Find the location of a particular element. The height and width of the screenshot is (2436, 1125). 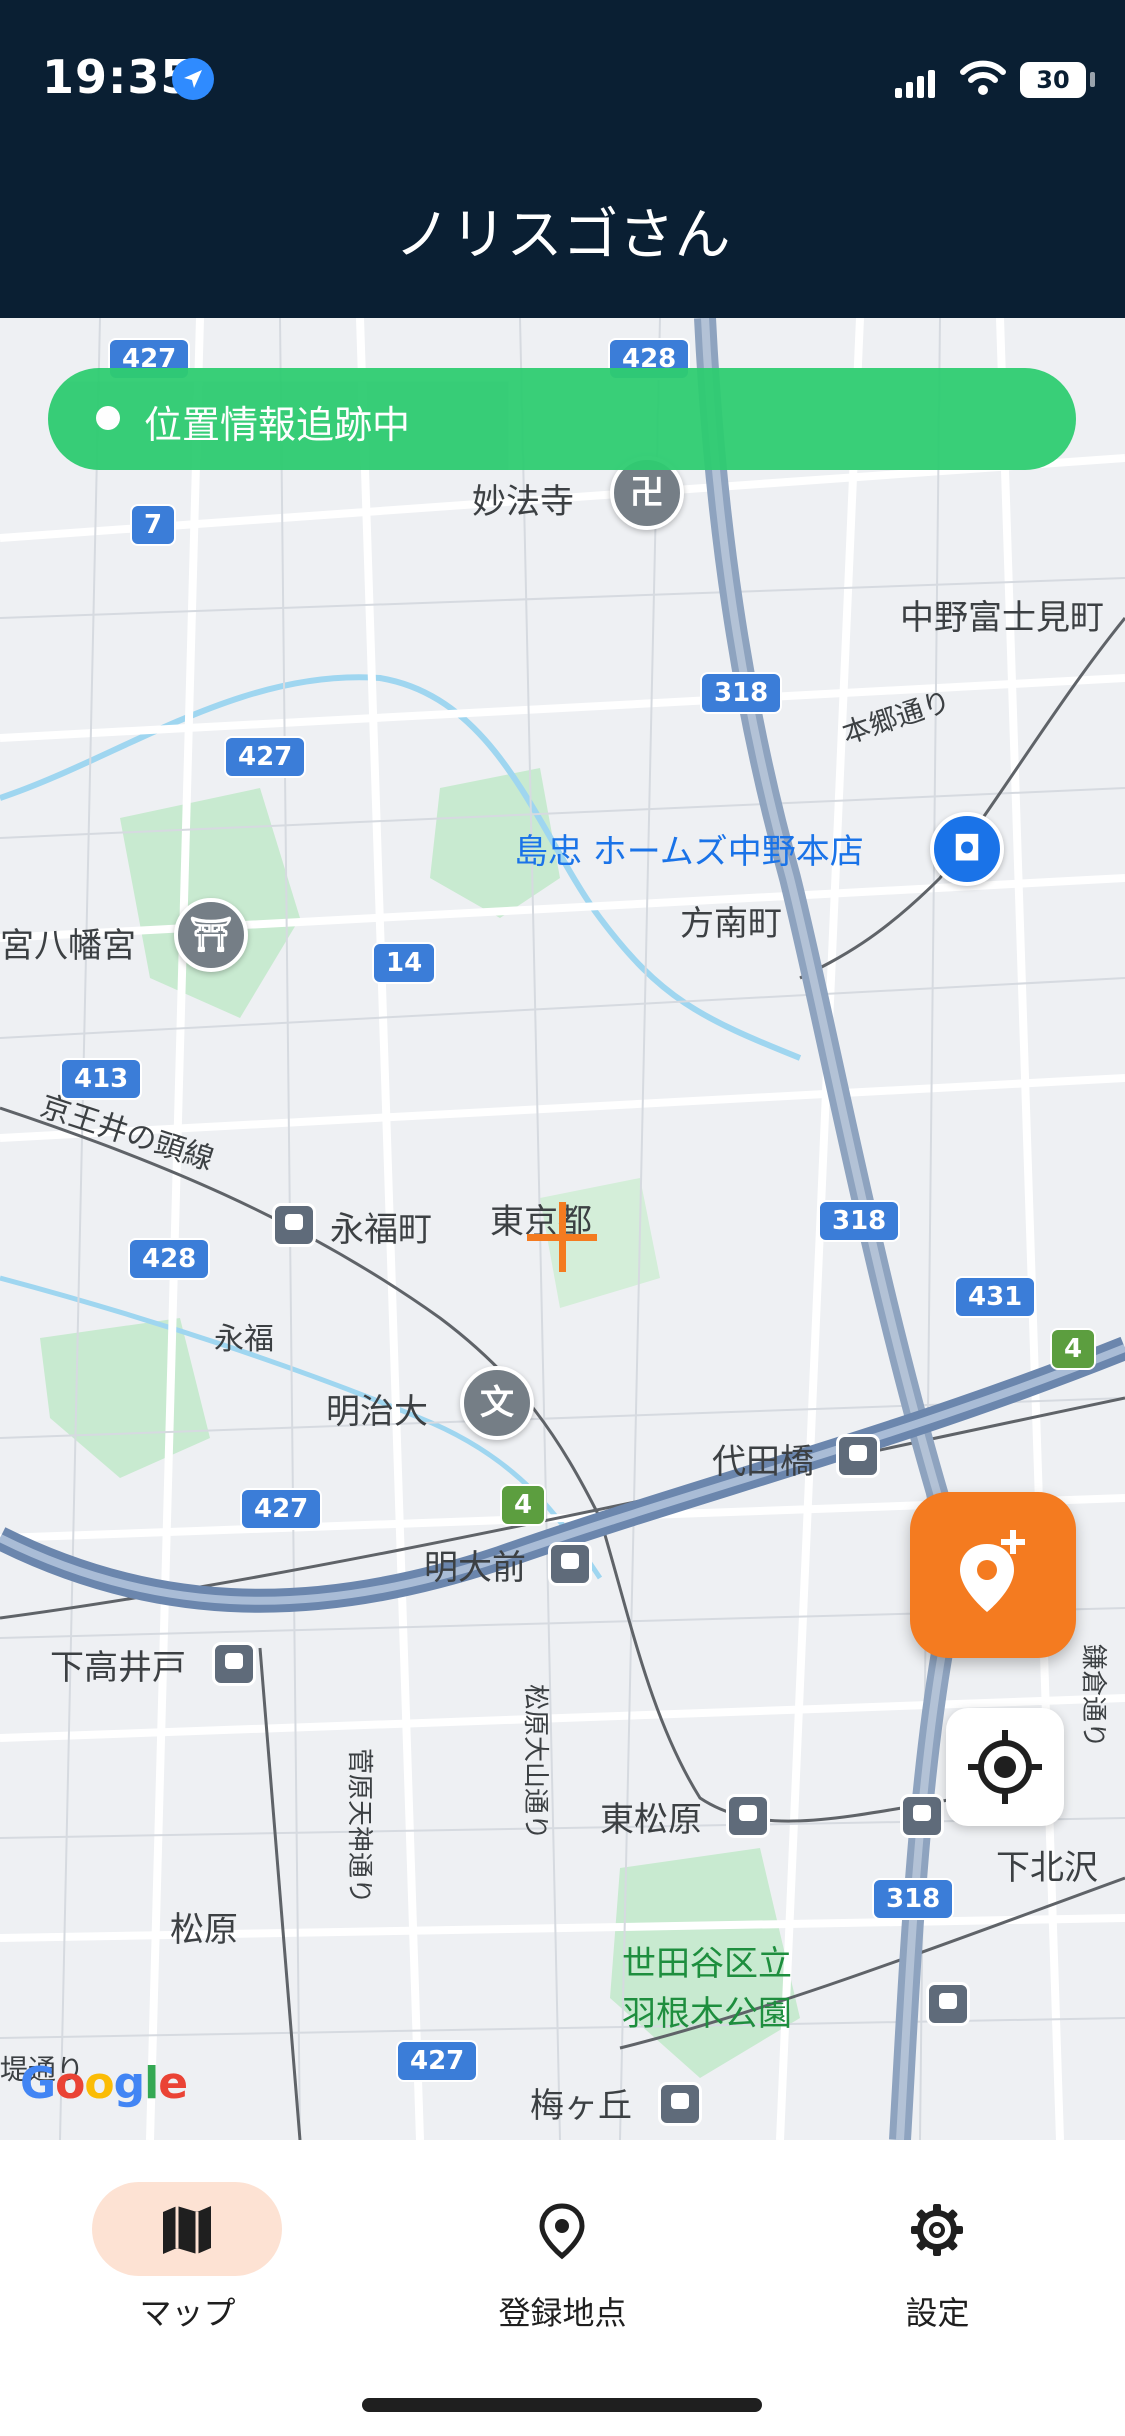

map-label: 代田橋 is located at coordinates (763, 1462).